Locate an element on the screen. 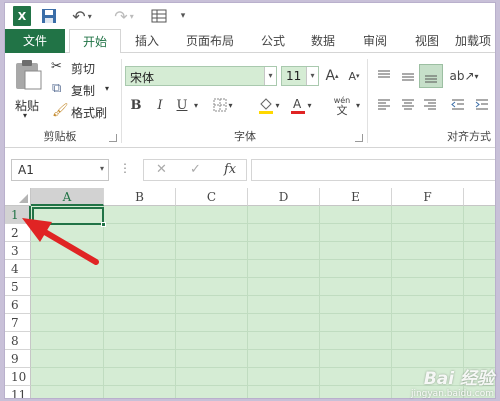  italic-button: I is located at coordinates (160, 105).